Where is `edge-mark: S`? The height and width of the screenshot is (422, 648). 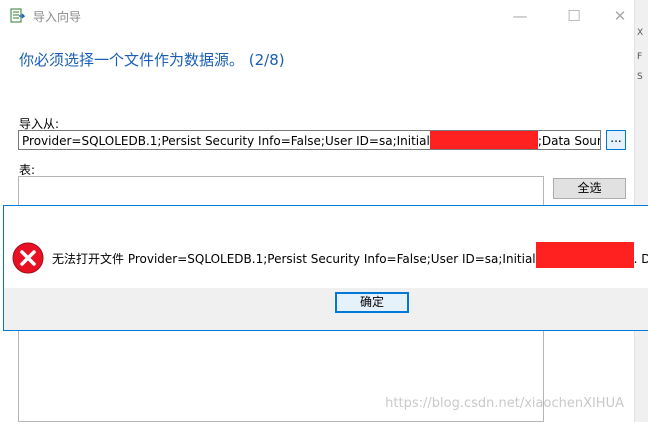
edge-mark: S is located at coordinates (640, 77).